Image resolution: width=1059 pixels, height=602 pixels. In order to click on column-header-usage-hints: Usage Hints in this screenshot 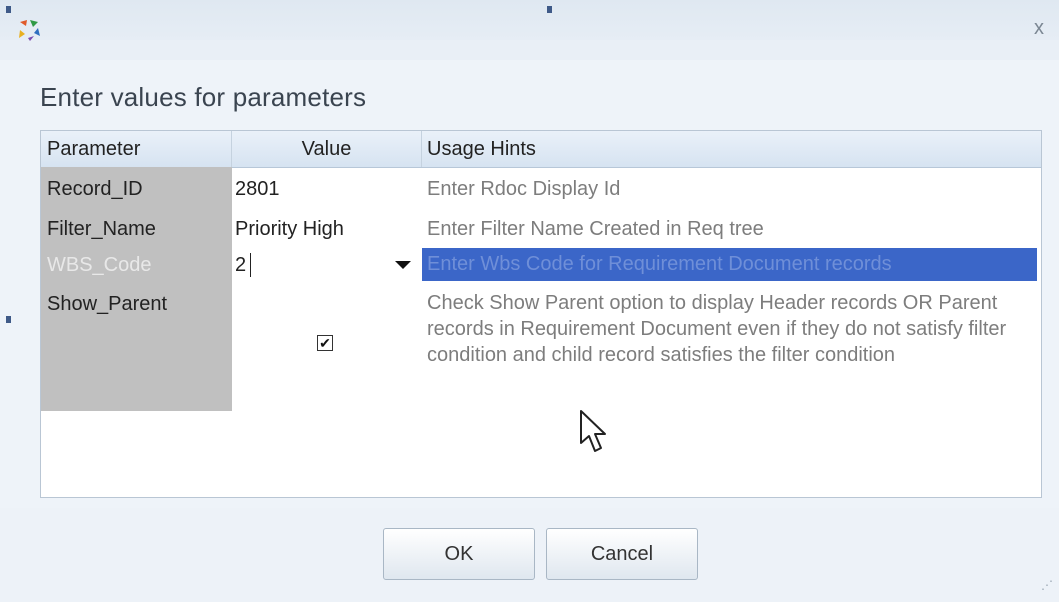, I will do `click(731, 149)`.